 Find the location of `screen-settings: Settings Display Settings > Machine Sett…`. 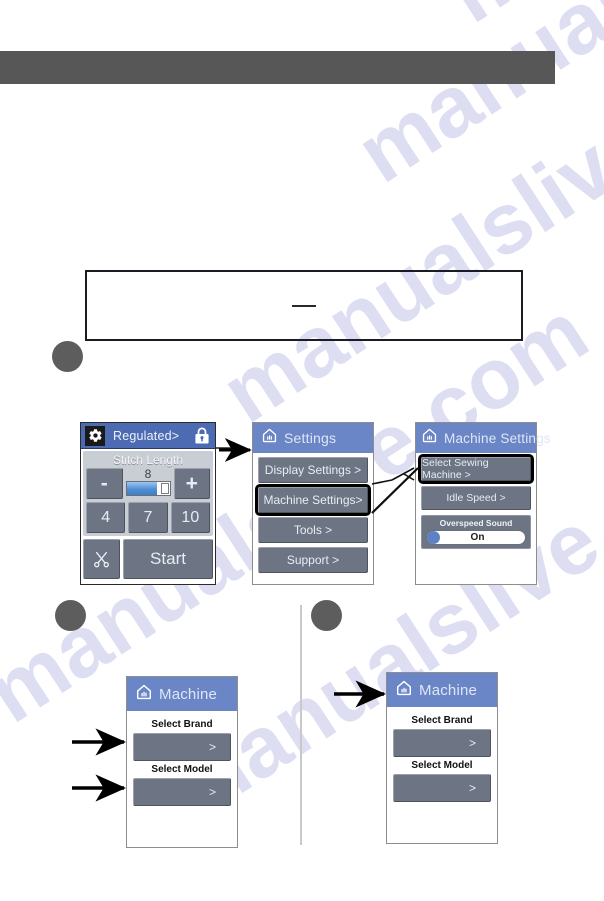

screen-settings: Settings Display Settings > Machine Sett… is located at coordinates (313, 503).